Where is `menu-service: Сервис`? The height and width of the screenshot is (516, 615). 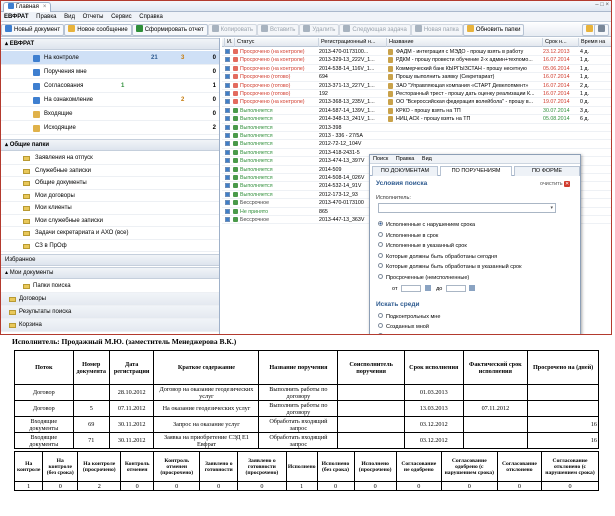 menu-service: Сервис is located at coordinates (121, 17).